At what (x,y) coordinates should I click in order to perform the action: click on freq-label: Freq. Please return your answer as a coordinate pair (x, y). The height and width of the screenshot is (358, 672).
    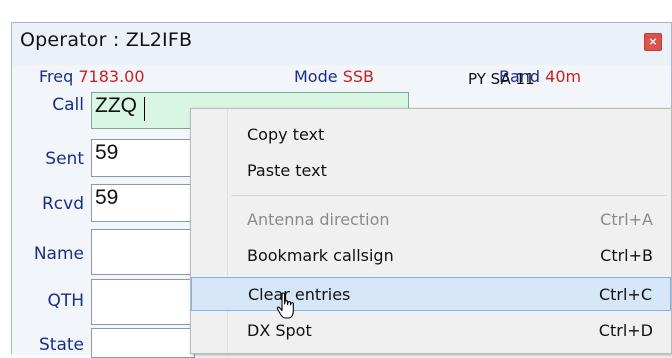
    Looking at the image, I should click on (56, 76).